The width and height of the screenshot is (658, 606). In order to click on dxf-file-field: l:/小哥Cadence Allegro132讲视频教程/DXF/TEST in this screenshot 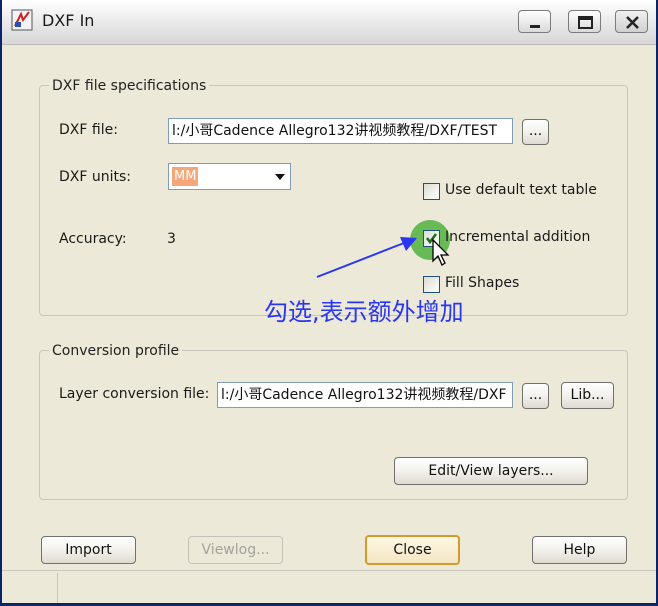, I will do `click(340, 131)`.